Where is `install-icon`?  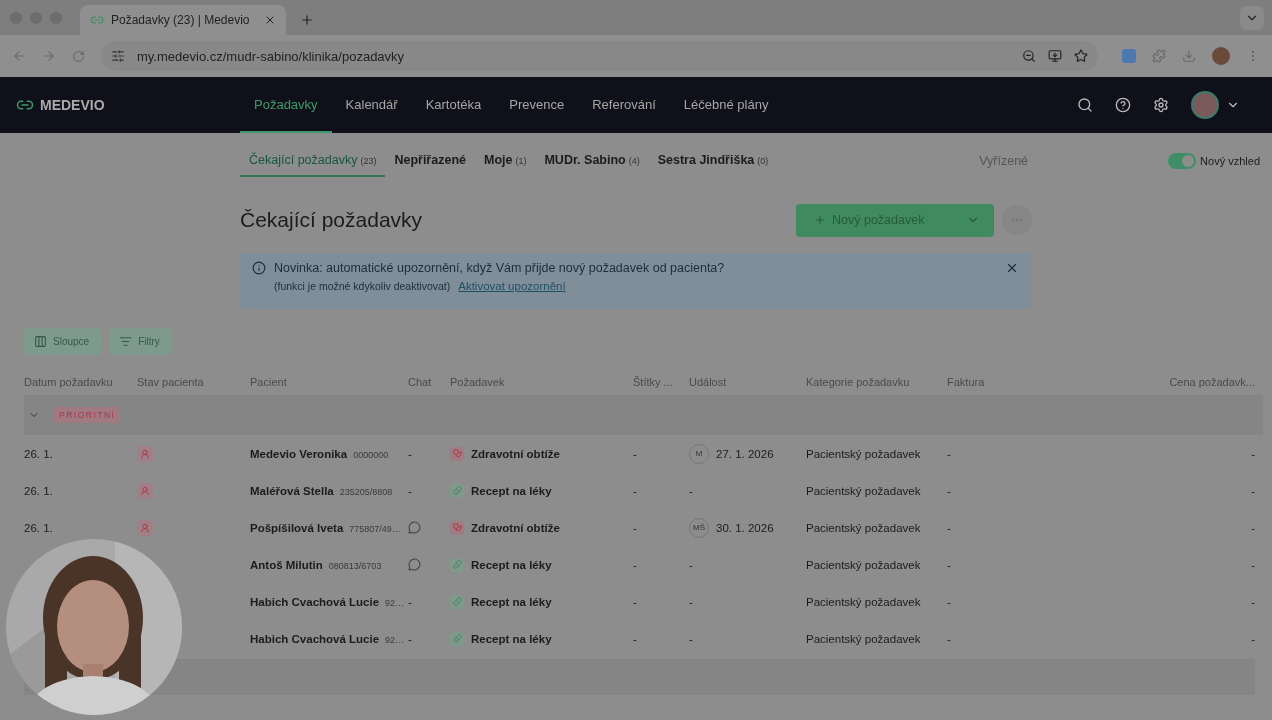 install-icon is located at coordinates (1055, 56).